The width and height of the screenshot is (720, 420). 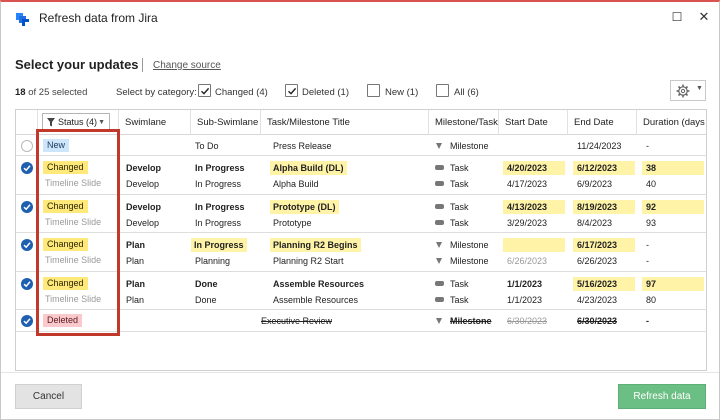 I want to click on sub-swimlane-cell: In Progress, so click(x=218, y=184).